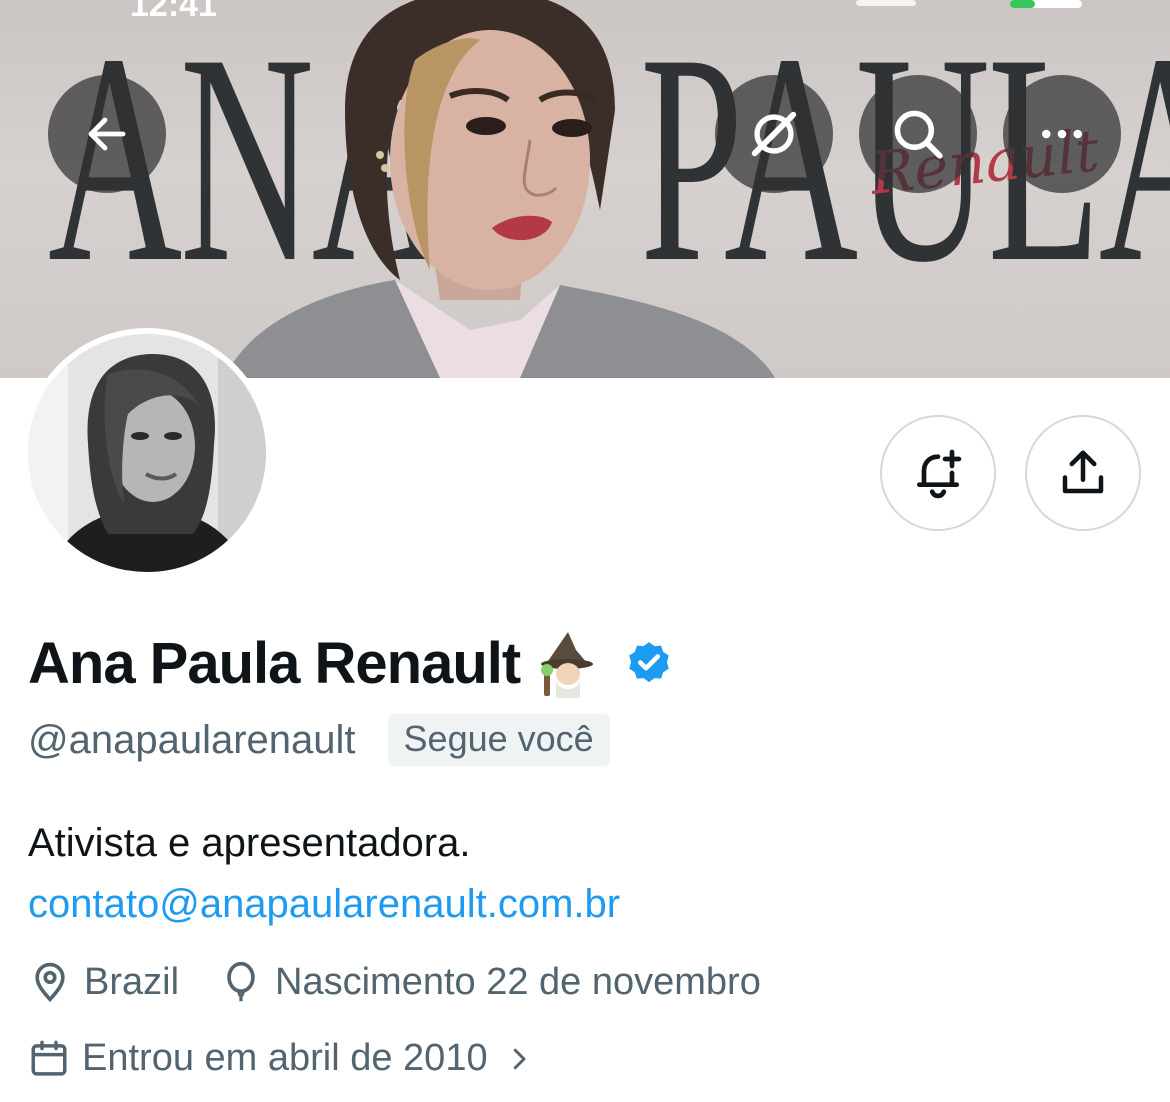 Image resolution: width=1170 pixels, height=1102 pixels. What do you see at coordinates (249, 843) in the screenshot?
I see `profile-bio: Ativista e apresentadora.` at bounding box center [249, 843].